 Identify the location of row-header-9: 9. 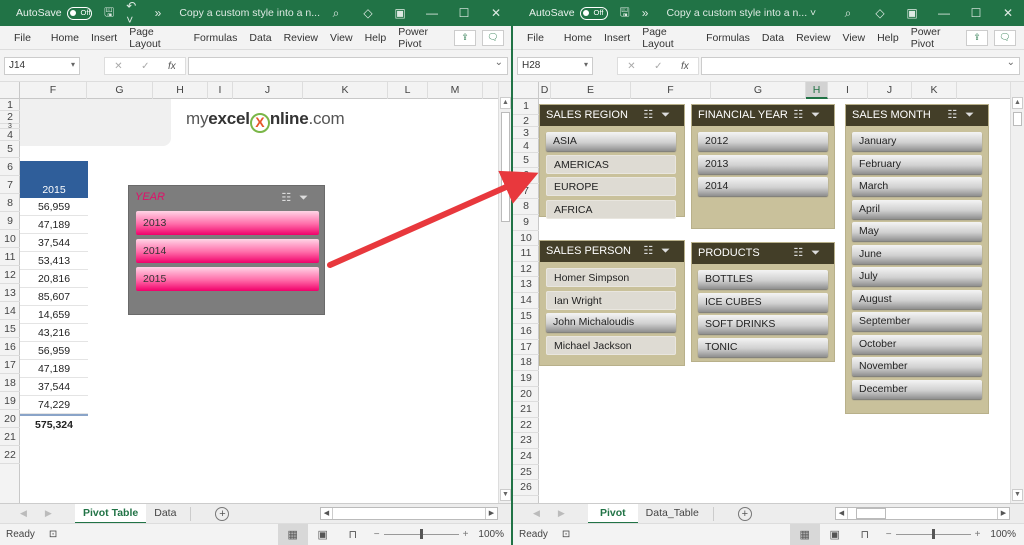
(10, 221).